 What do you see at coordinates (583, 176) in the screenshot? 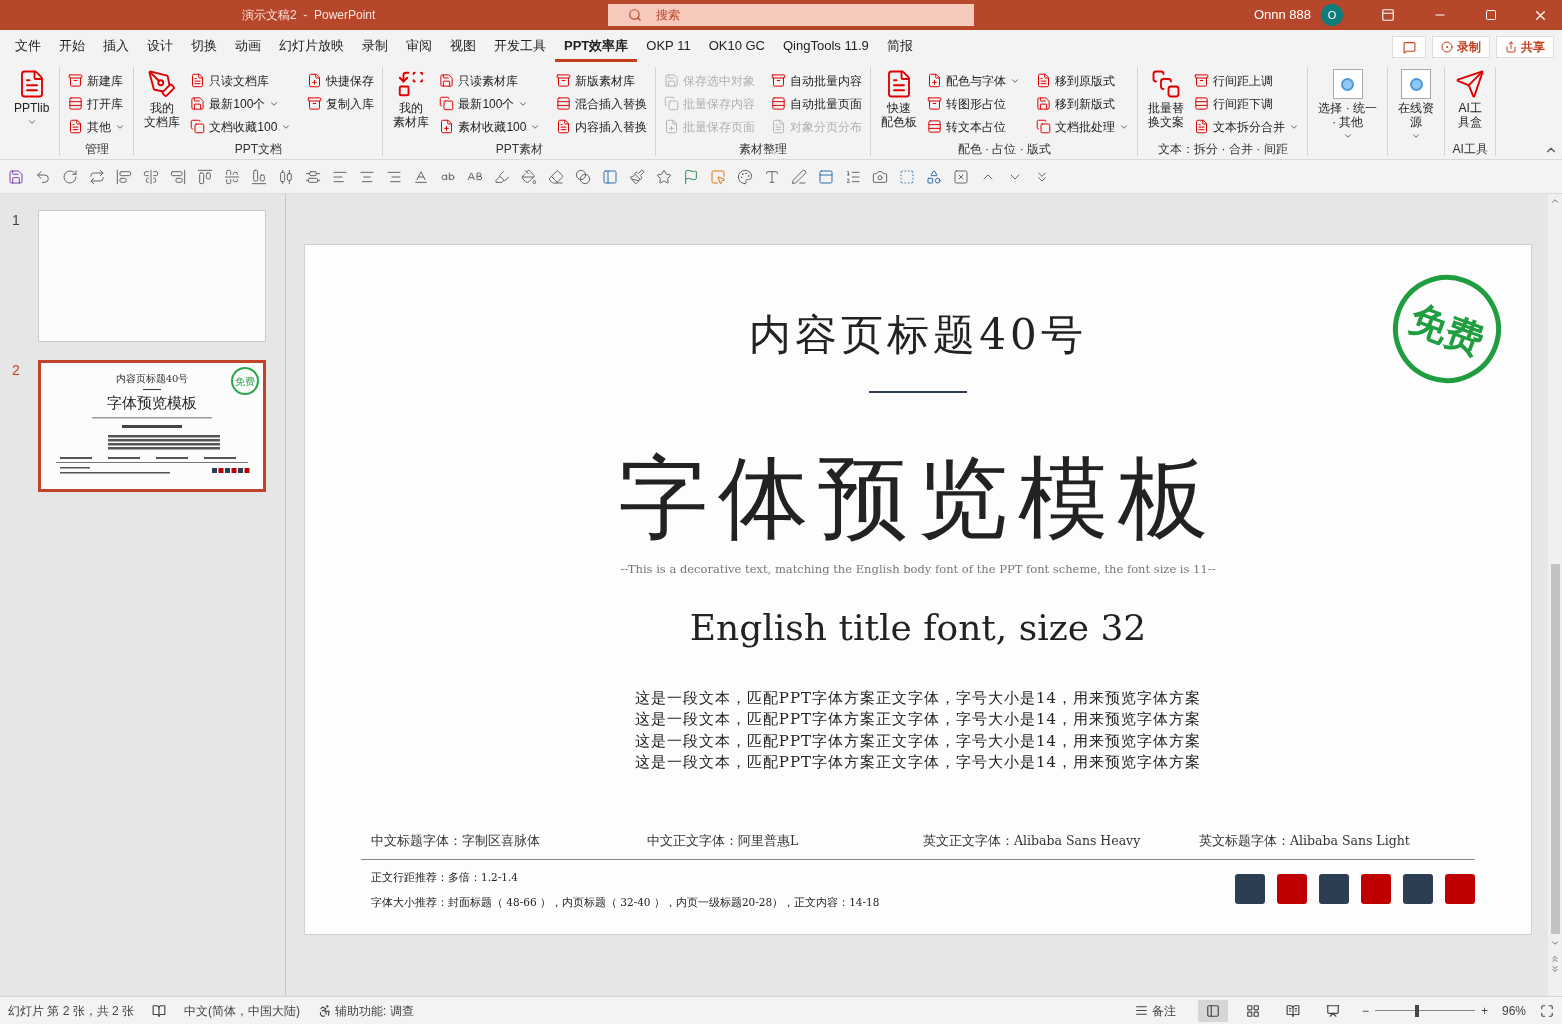
I see `overlap-circles-icon` at bounding box center [583, 176].